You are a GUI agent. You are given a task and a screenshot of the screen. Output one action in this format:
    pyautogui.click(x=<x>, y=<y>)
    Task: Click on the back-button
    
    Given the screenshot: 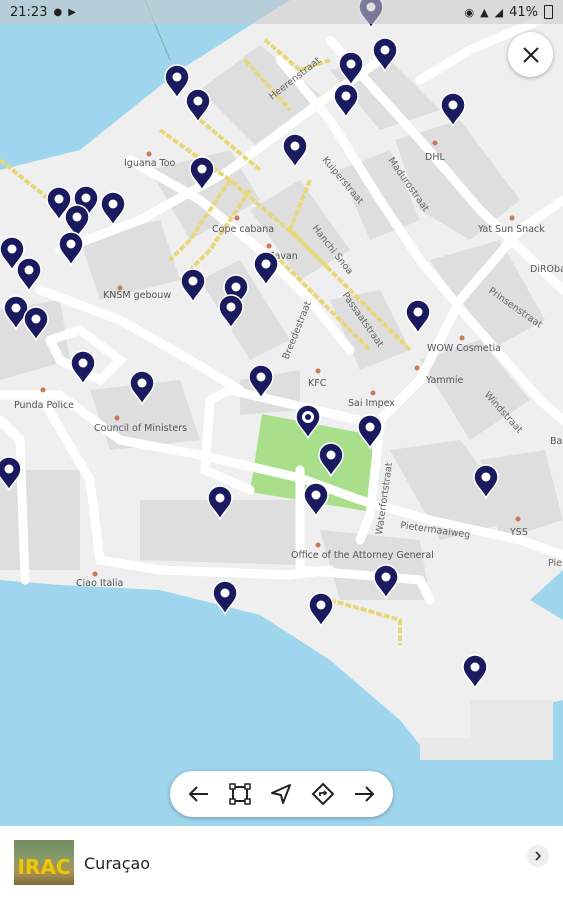 What is the action you would take?
    pyautogui.click(x=199, y=794)
    